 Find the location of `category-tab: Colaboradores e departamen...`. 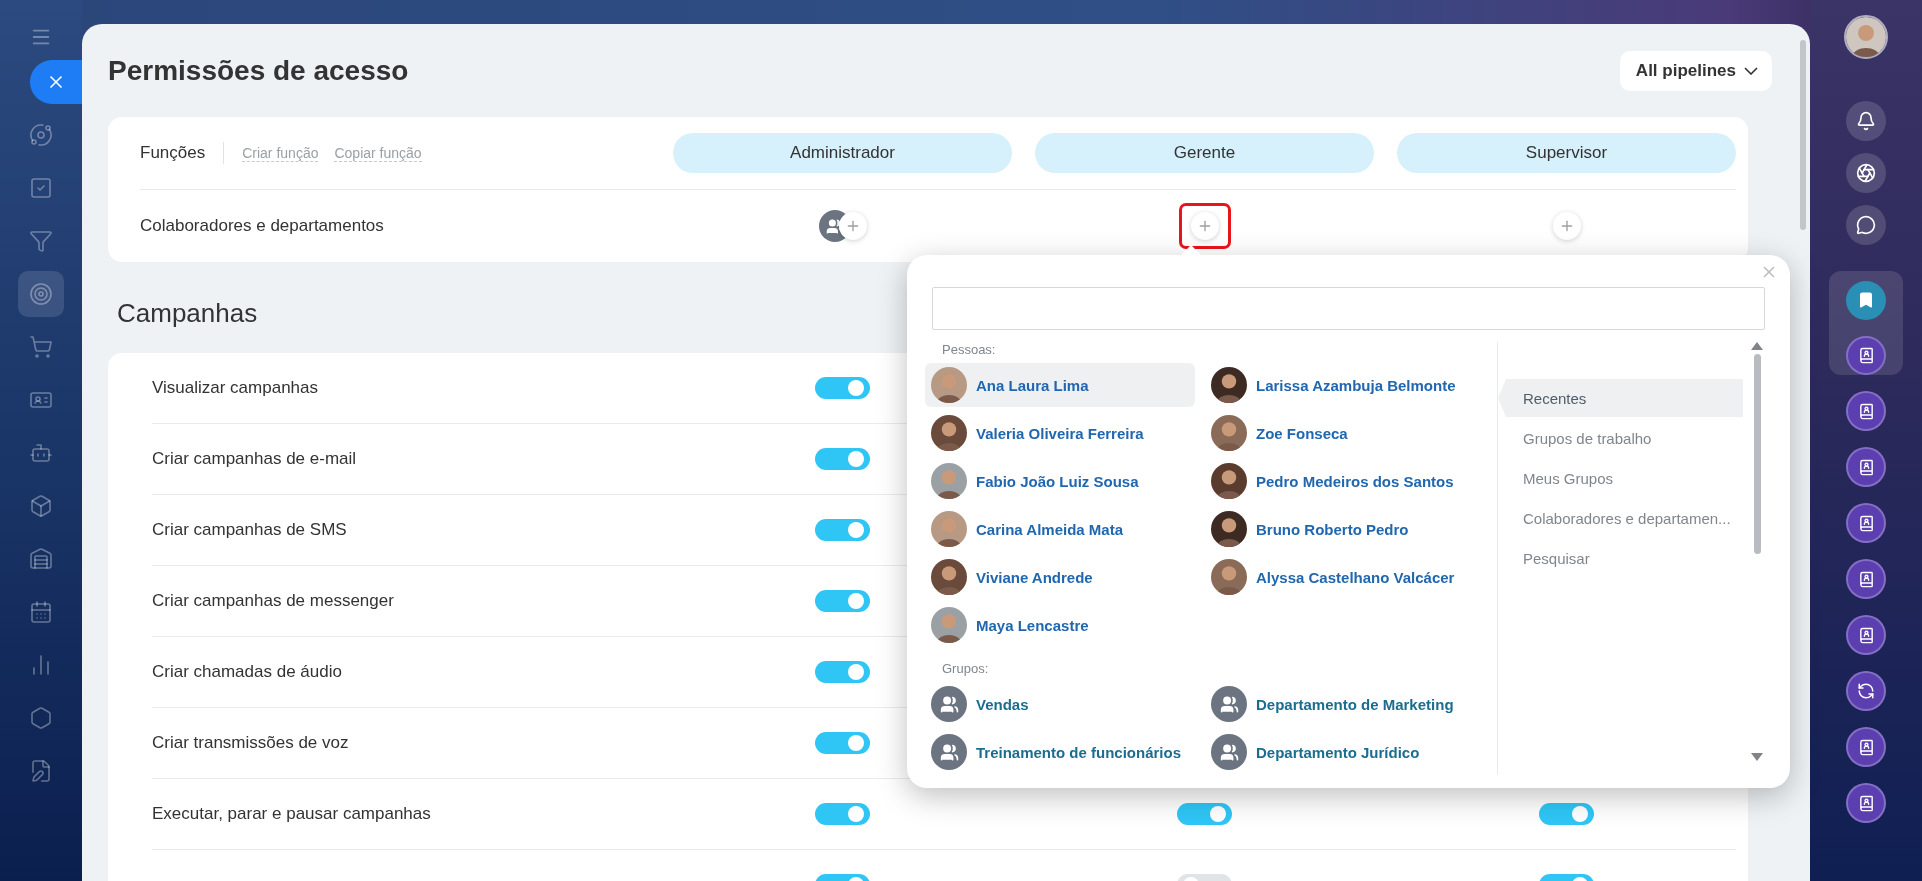

category-tab: Colaboradores e departamen... is located at coordinates (1620, 518).